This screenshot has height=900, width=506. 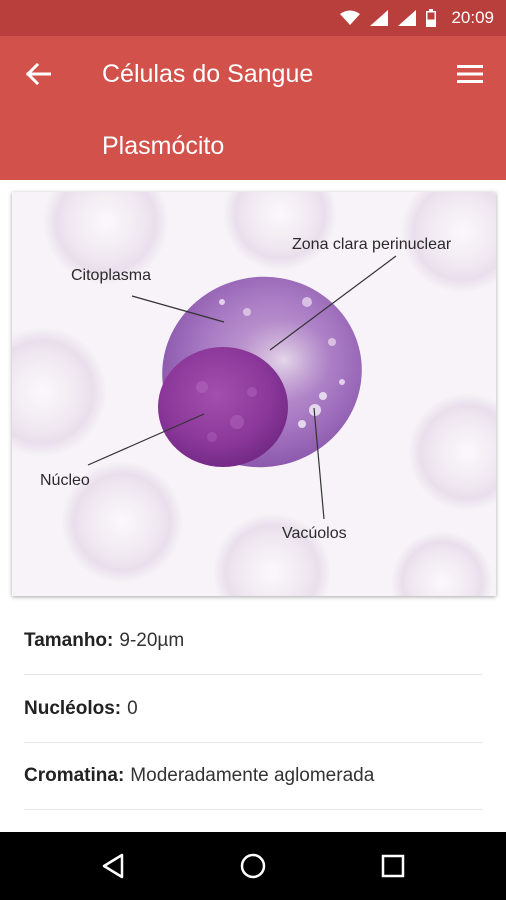 I want to click on circle-home-icon, so click(x=253, y=866).